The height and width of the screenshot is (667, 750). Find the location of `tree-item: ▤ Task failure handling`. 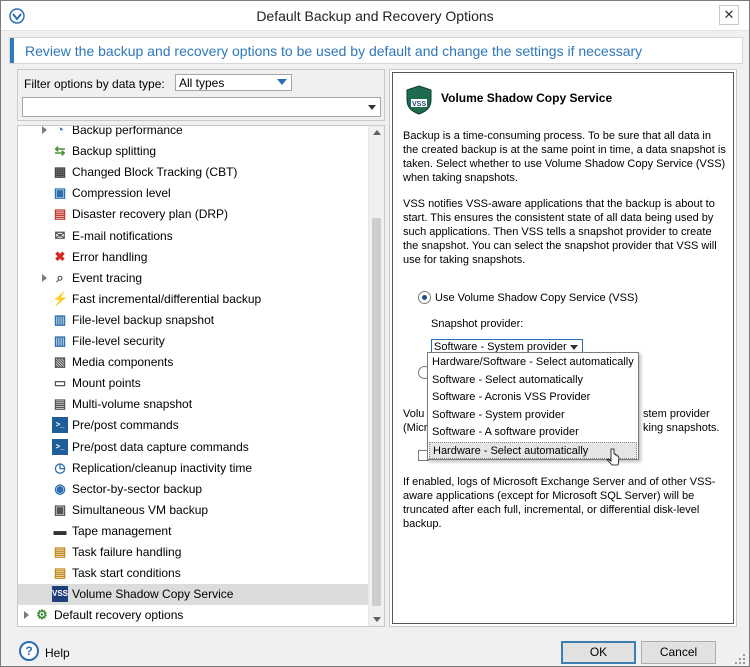

tree-item: ▤ Task failure handling is located at coordinates (193, 552).